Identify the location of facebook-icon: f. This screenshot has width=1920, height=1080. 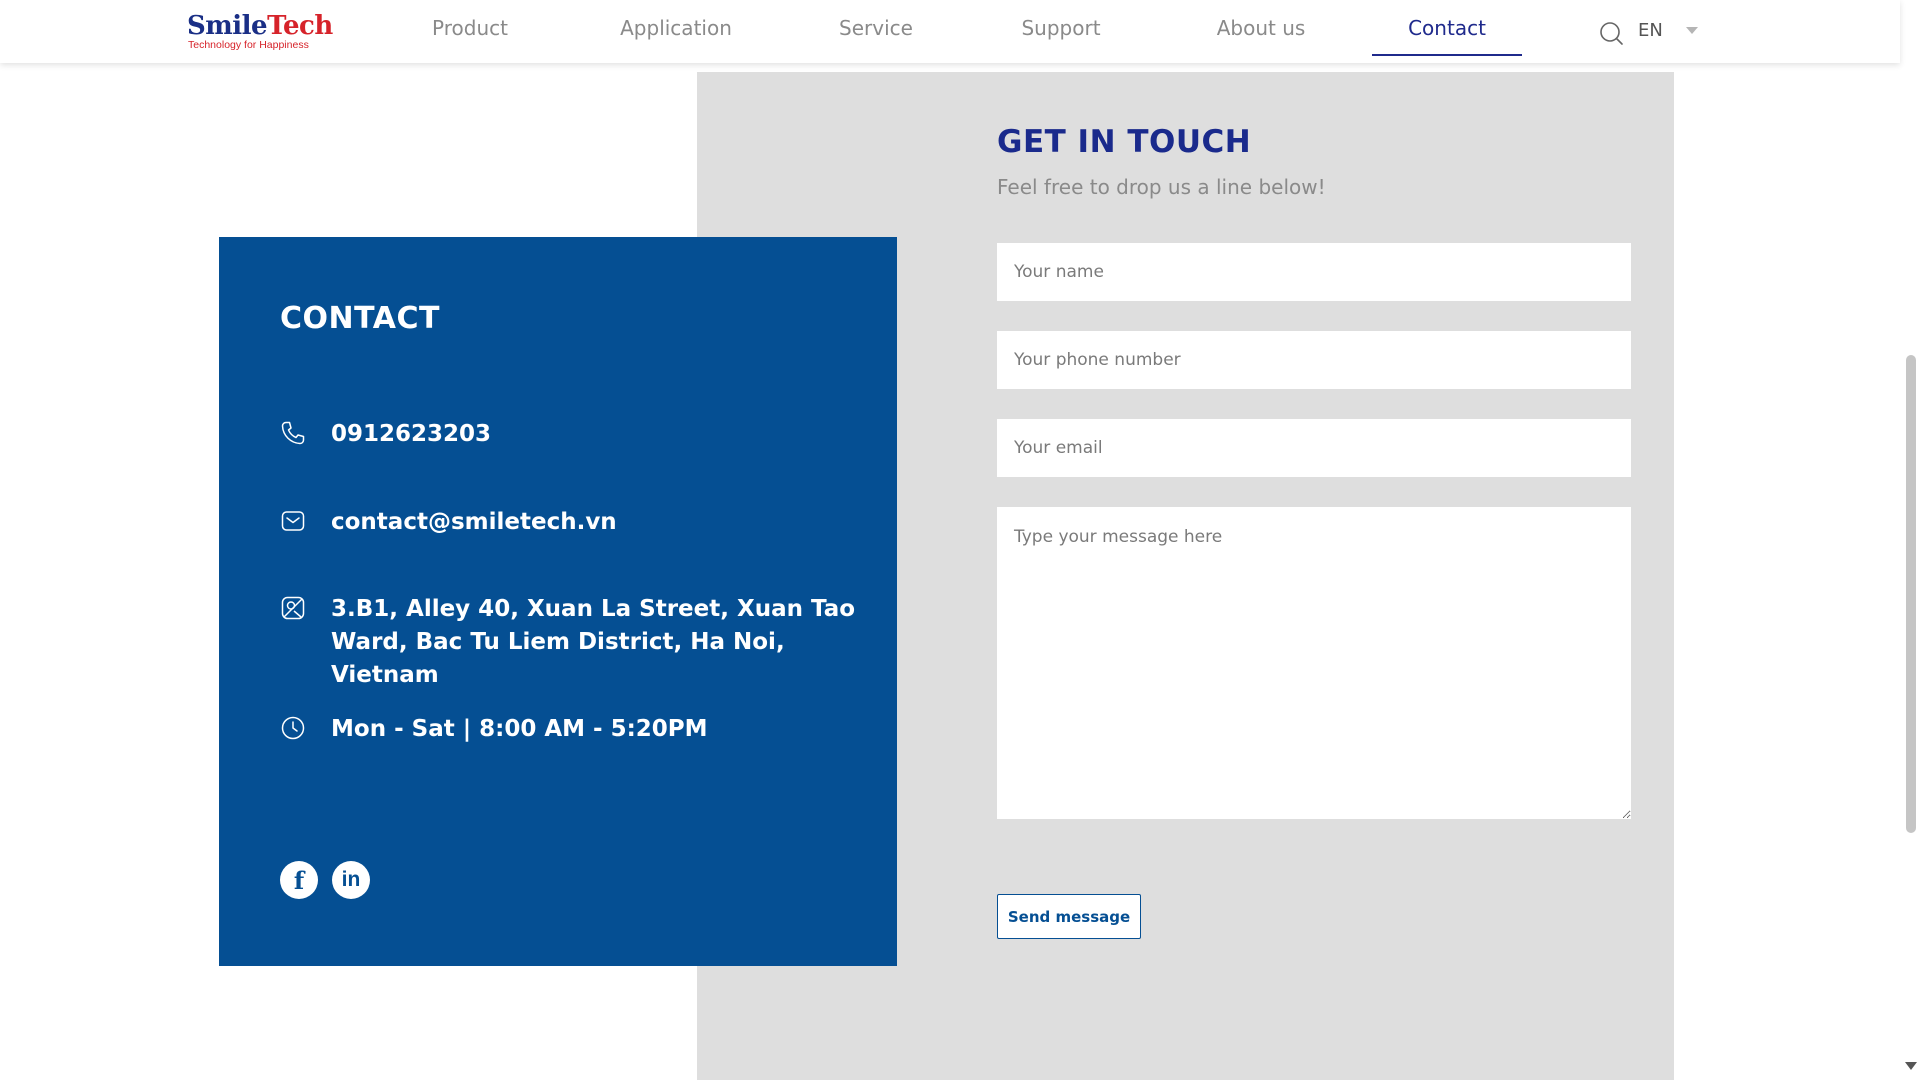
(299, 880).